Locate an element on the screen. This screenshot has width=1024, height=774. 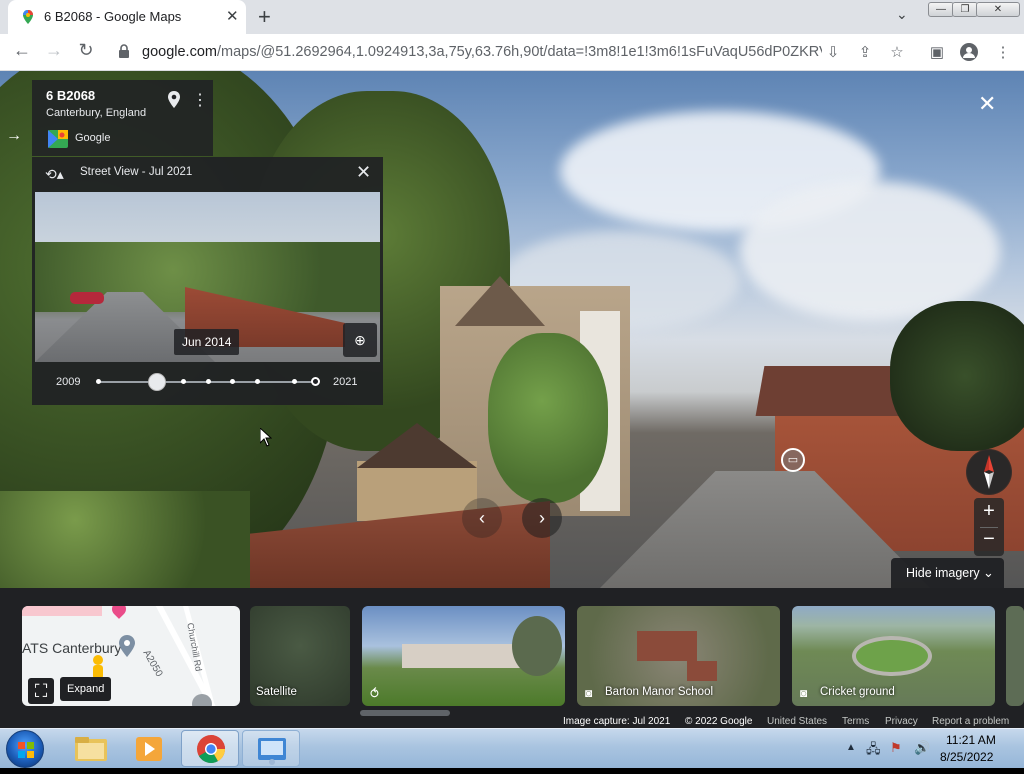
taskbar-explorer is located at coordinates (91, 748).